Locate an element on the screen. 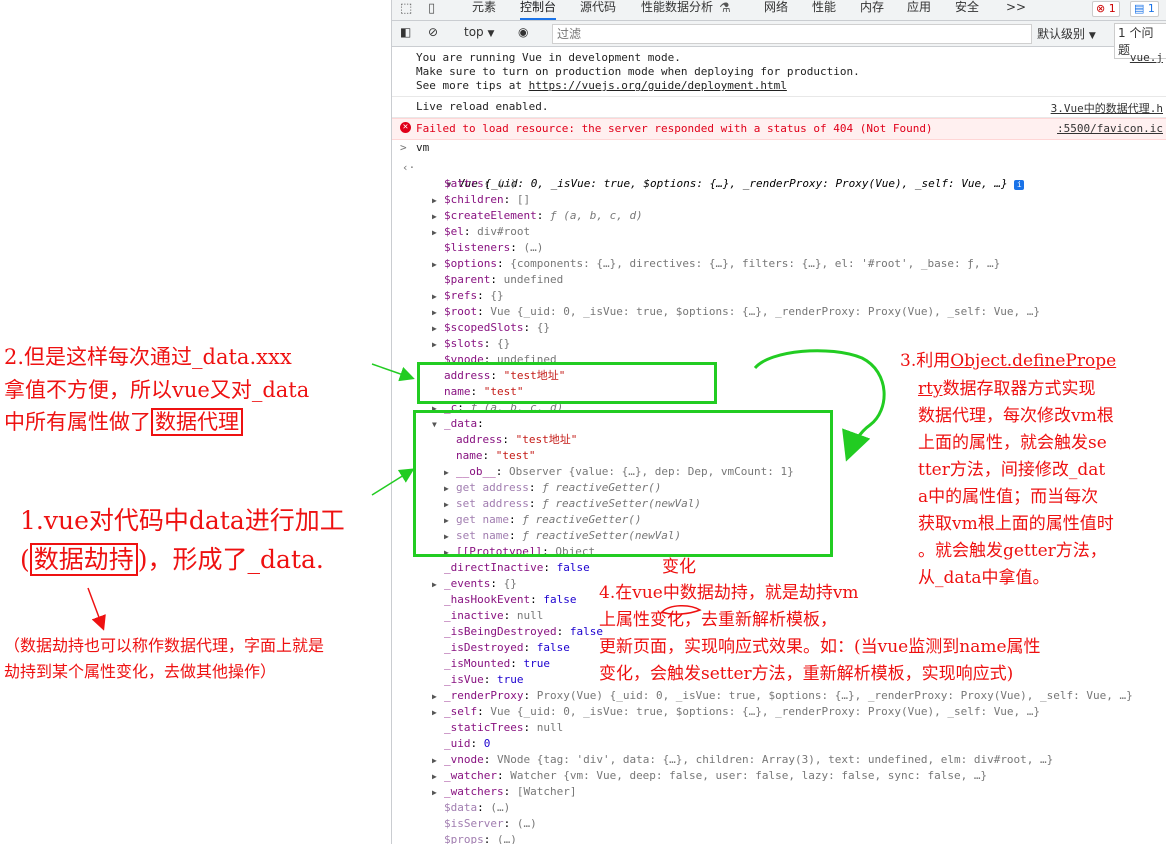  annotation-1-line1: 1.vue对代码中data进行加工 is located at coordinates (182, 520).